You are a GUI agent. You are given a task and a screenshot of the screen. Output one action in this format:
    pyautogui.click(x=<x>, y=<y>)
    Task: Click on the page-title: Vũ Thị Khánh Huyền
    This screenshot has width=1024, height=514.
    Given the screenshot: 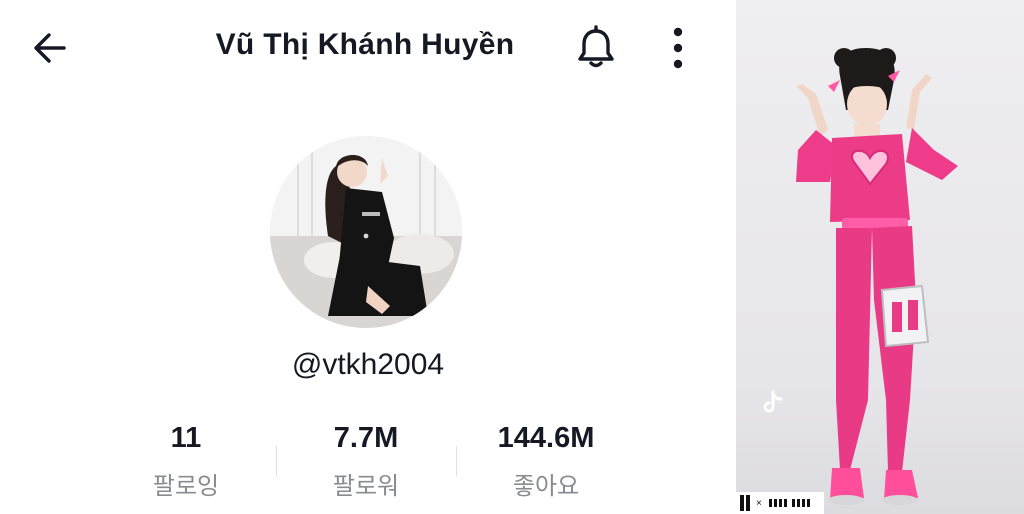 What is the action you would take?
    pyautogui.click(x=365, y=44)
    